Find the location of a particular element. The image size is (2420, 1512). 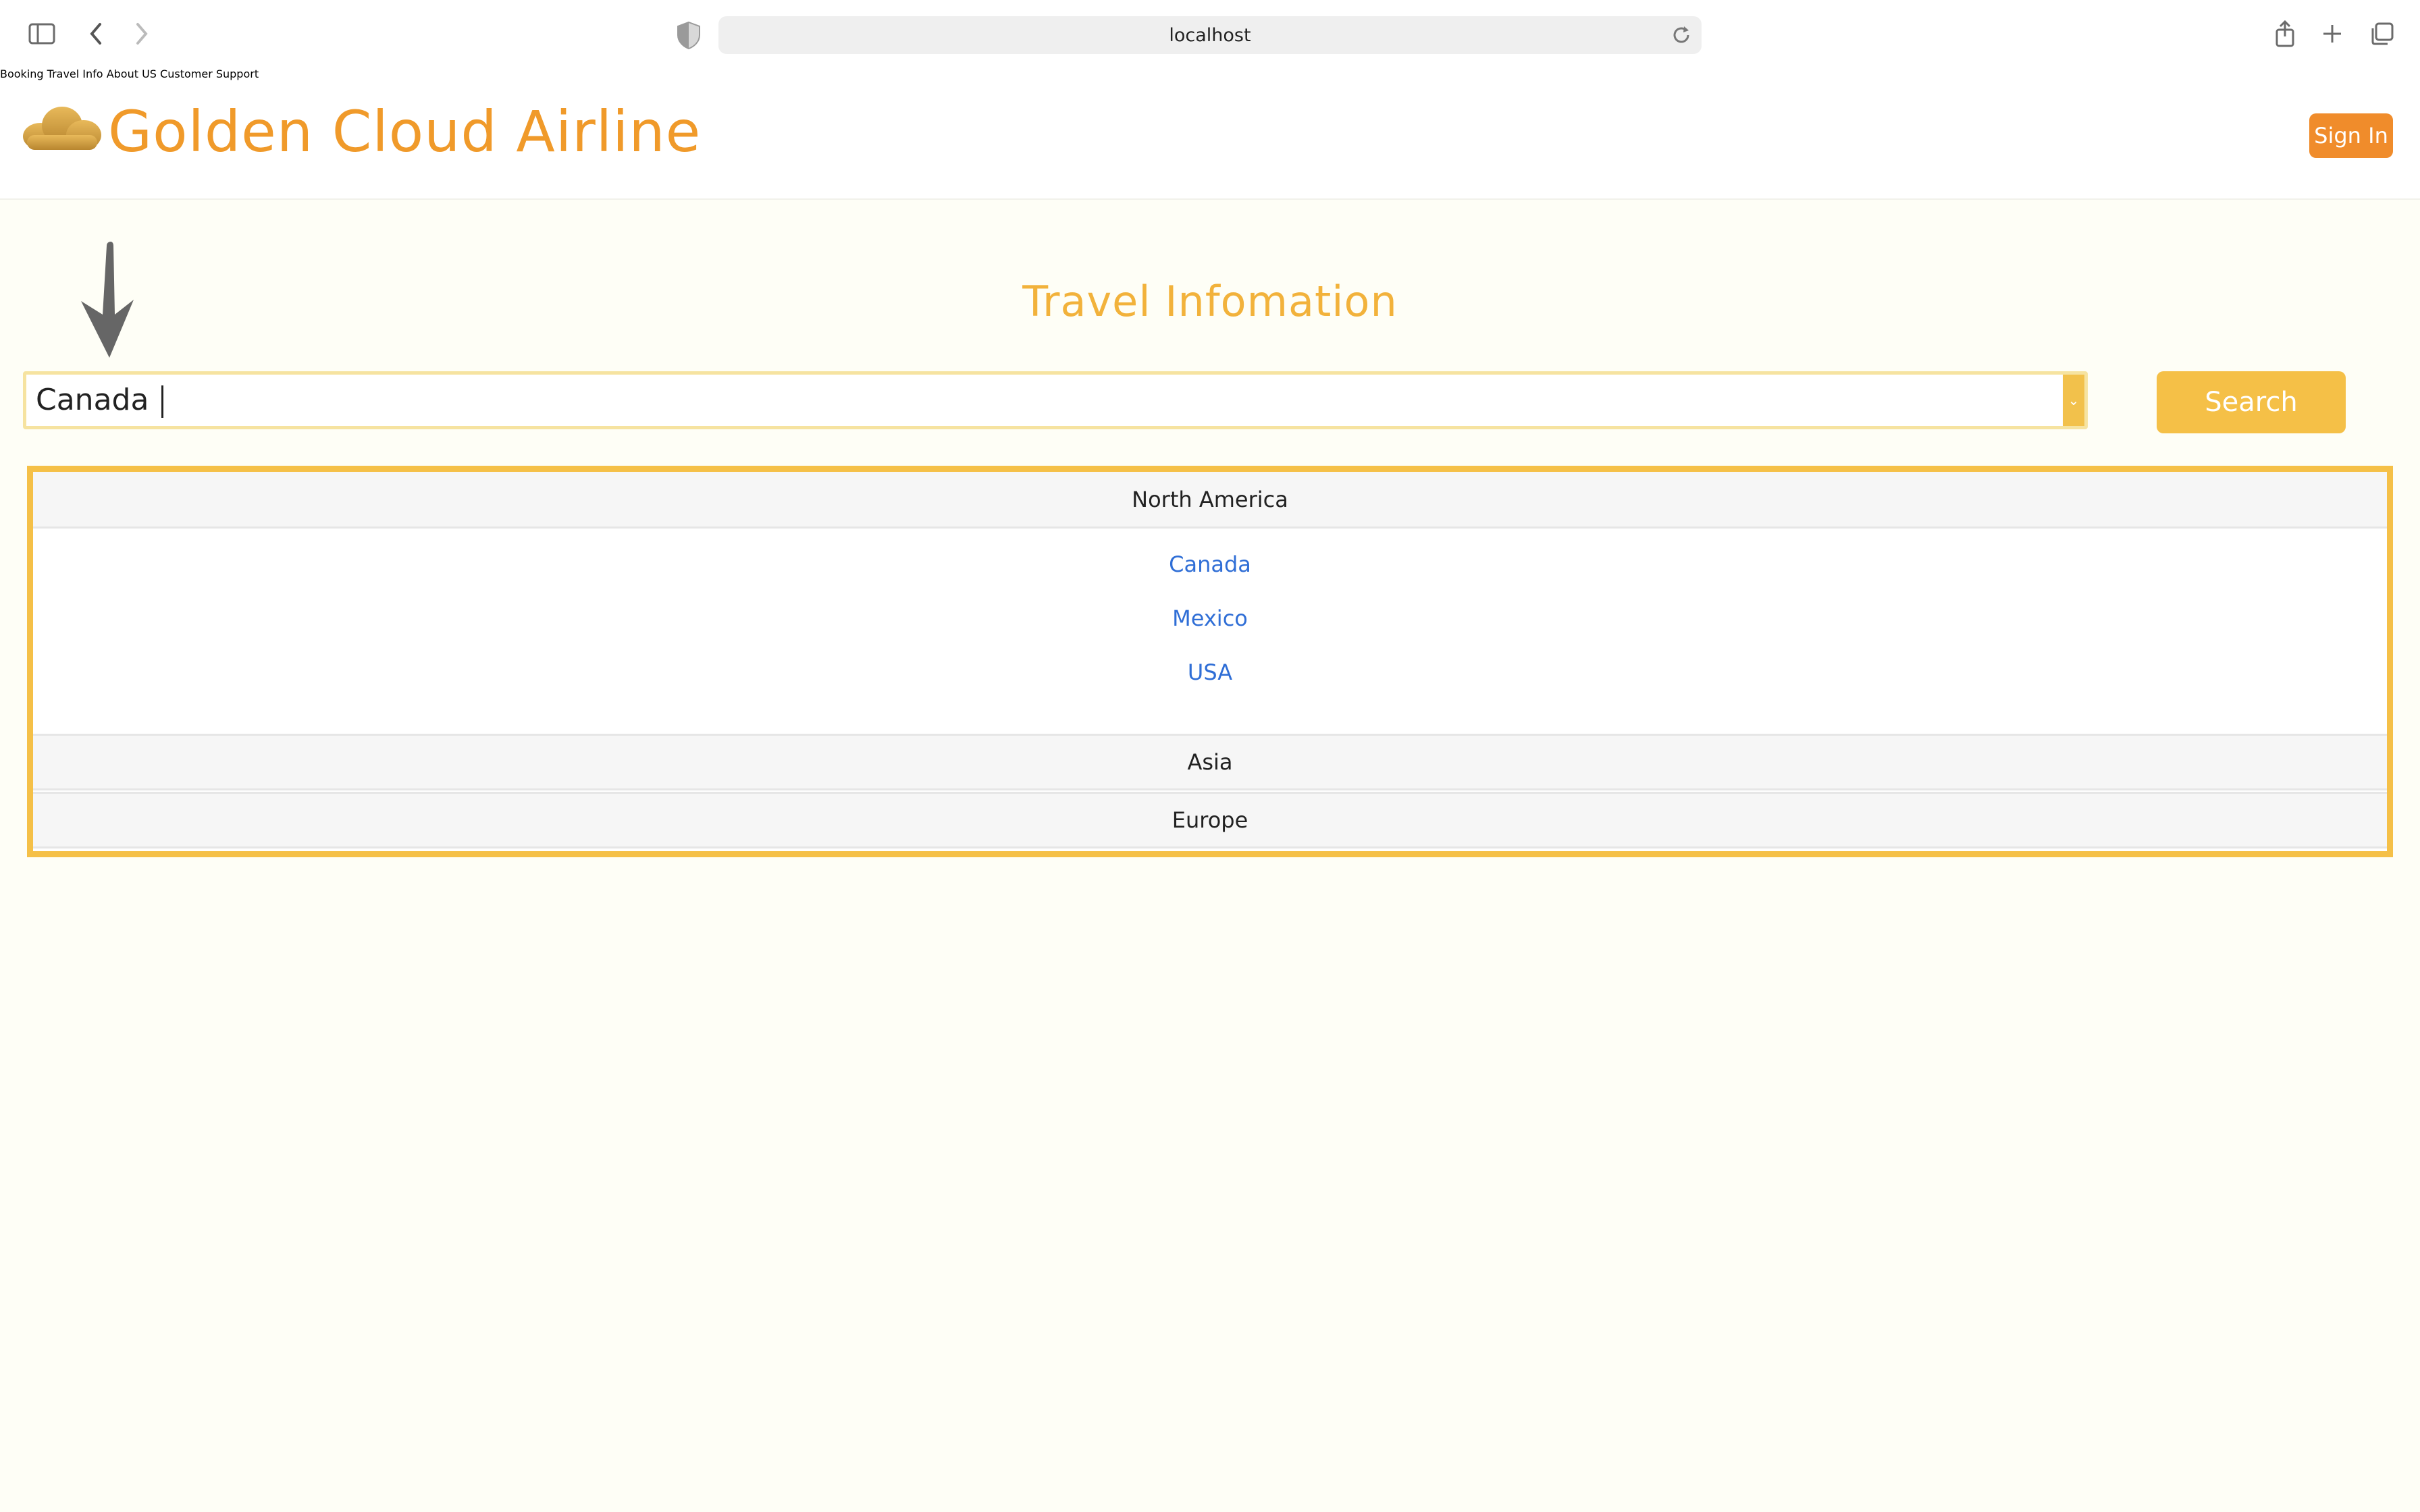

country-link-canada: Canada is located at coordinates (1210, 564).